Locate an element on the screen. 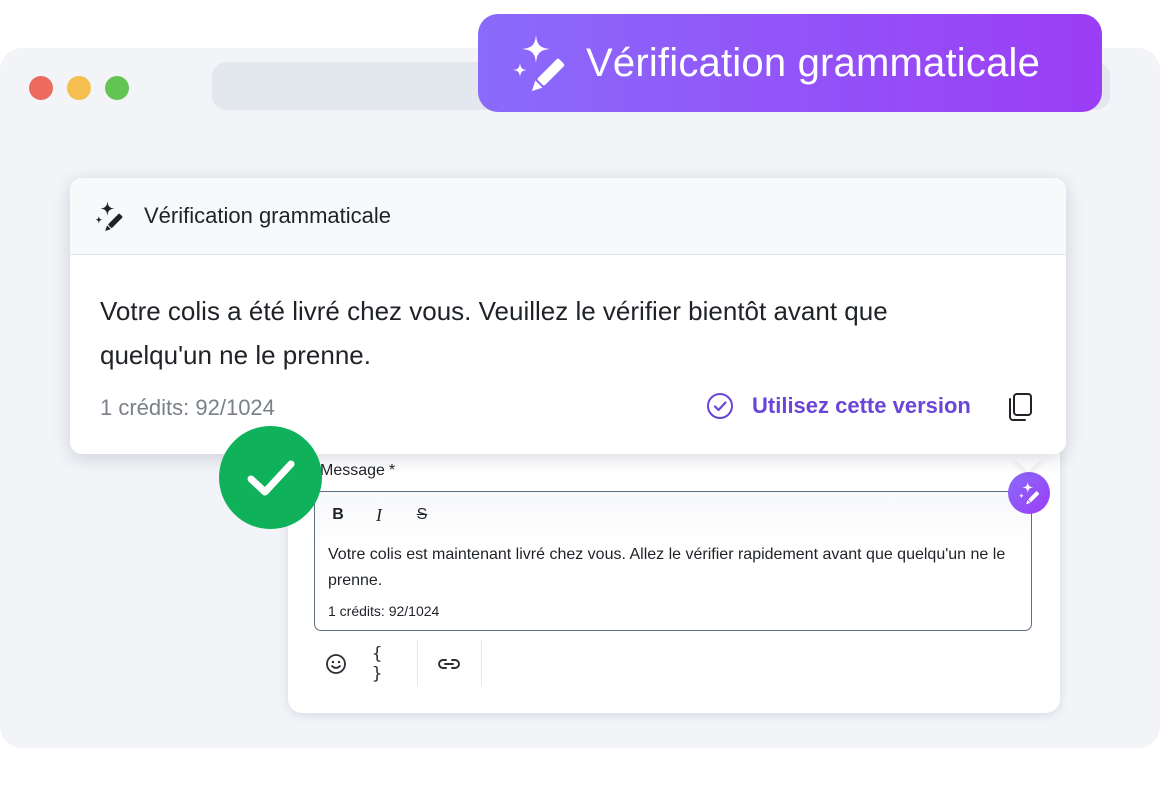 This screenshot has height=796, width=1160. window-maximize-dot is located at coordinates (117, 88).